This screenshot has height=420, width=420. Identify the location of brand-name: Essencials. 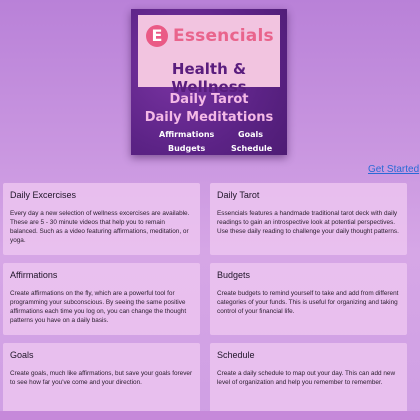
(223, 36).